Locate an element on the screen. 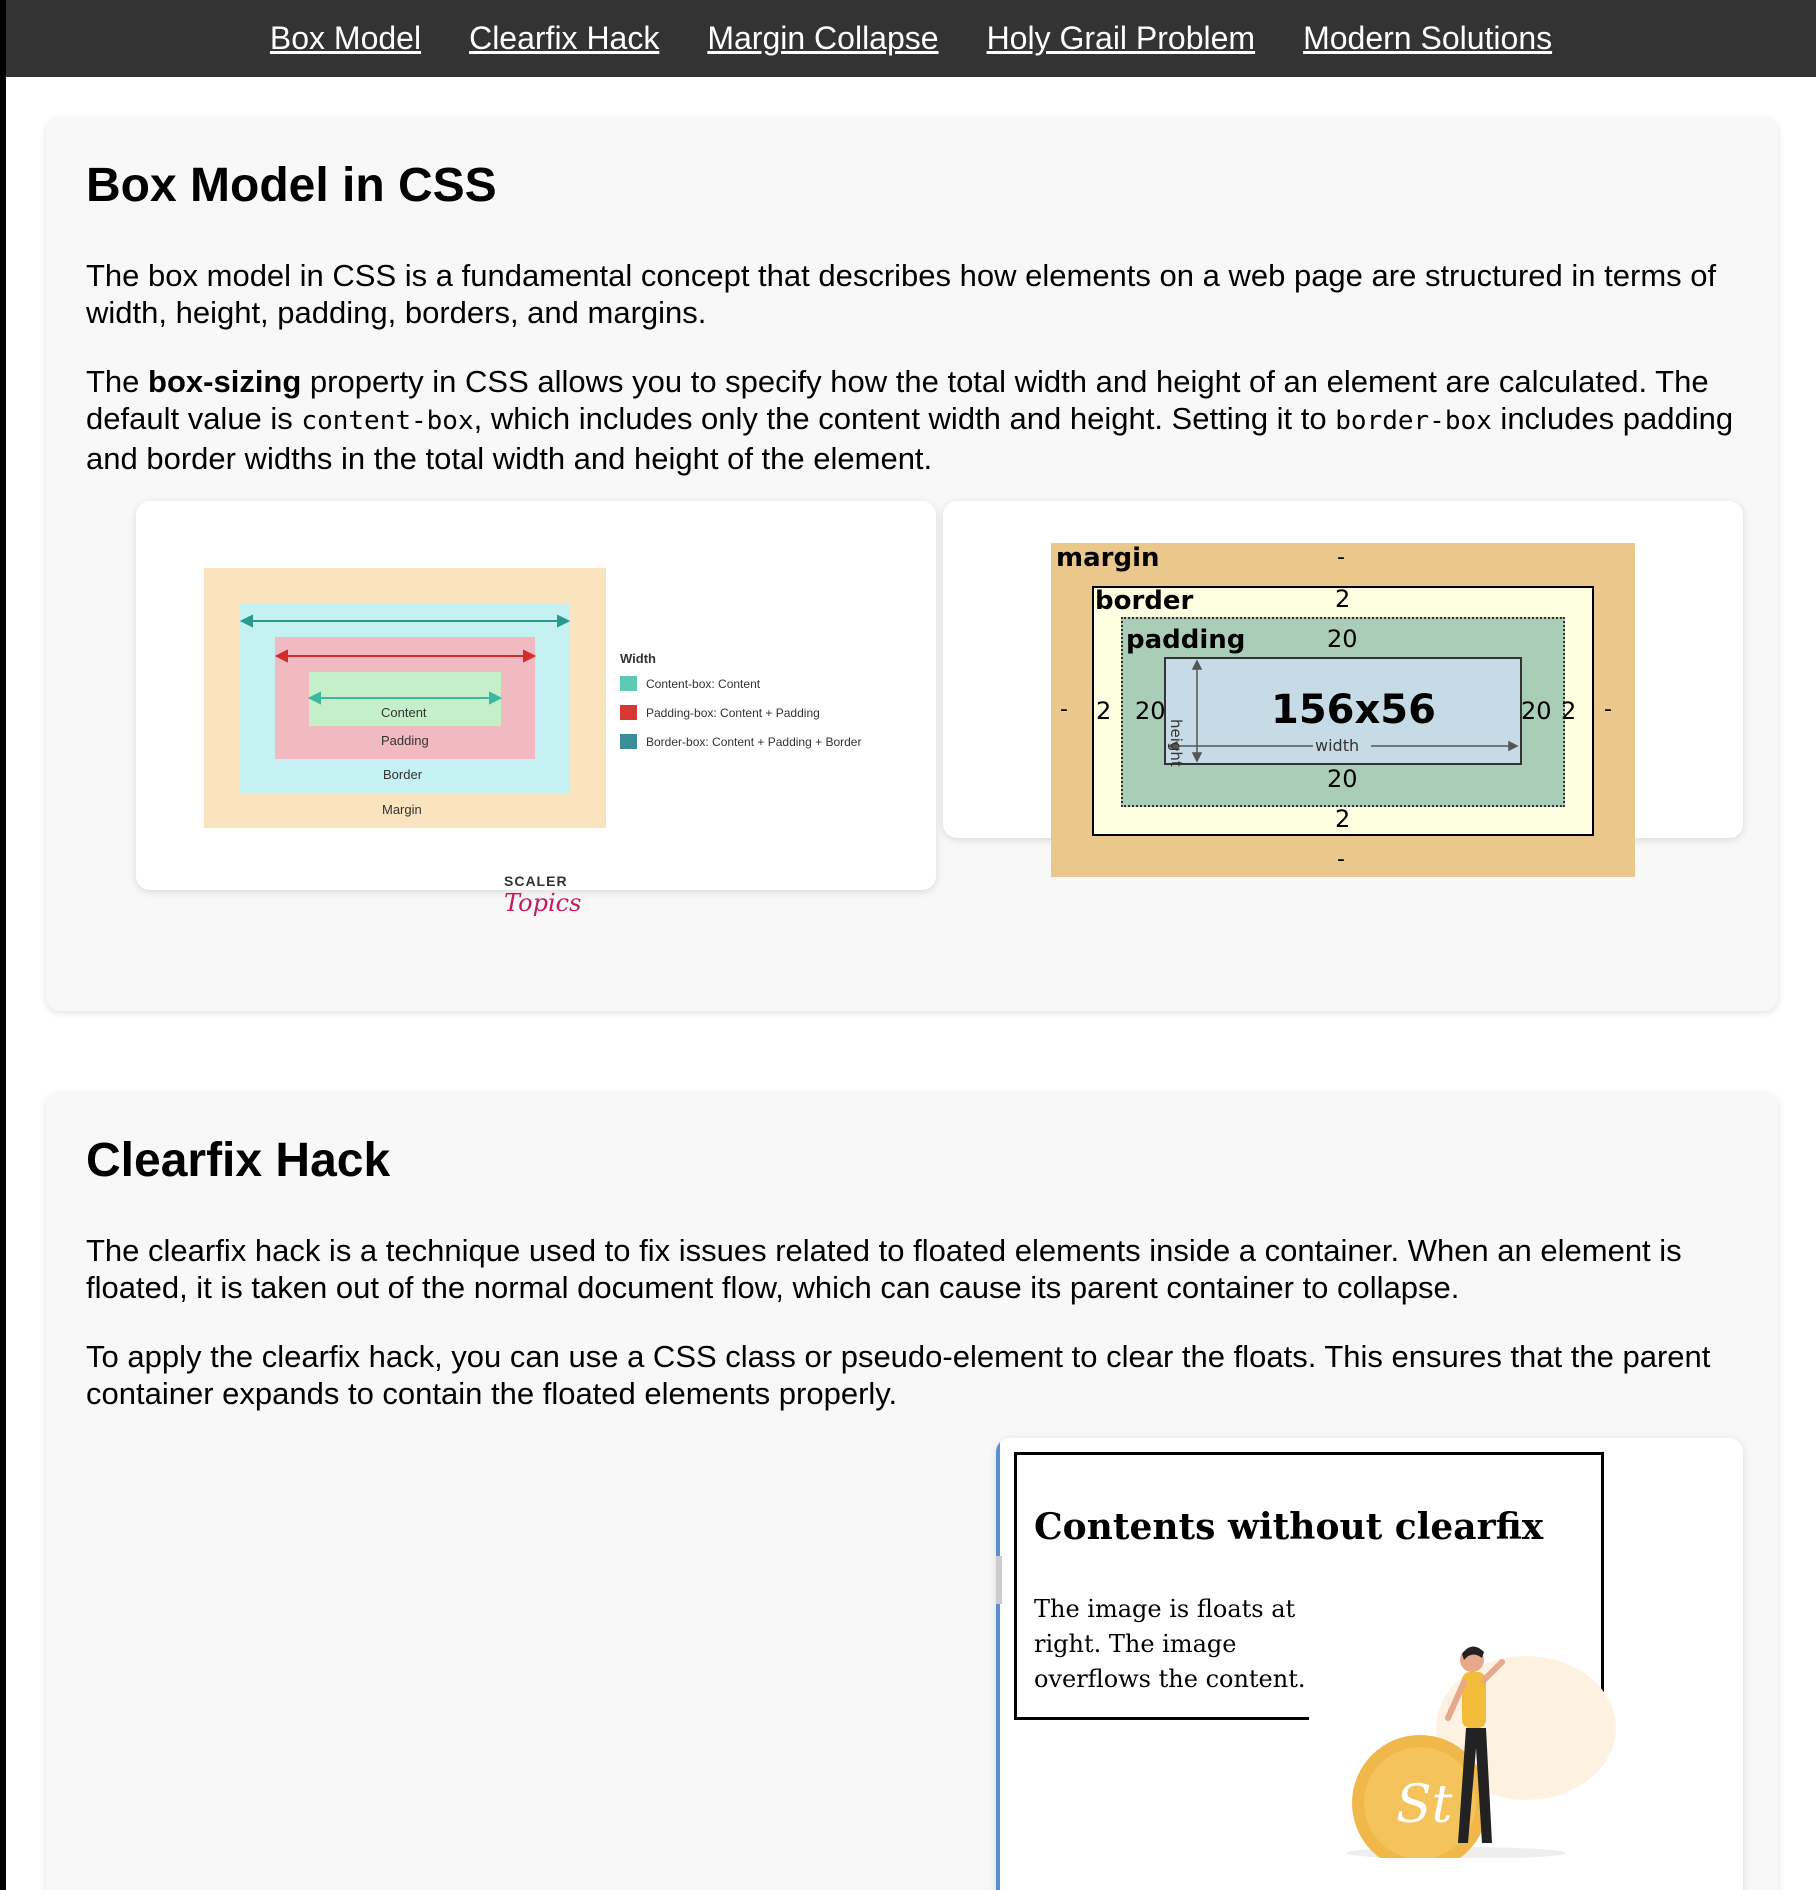 The height and width of the screenshot is (1890, 1816). image-edge is located at coordinates (998, 1664).